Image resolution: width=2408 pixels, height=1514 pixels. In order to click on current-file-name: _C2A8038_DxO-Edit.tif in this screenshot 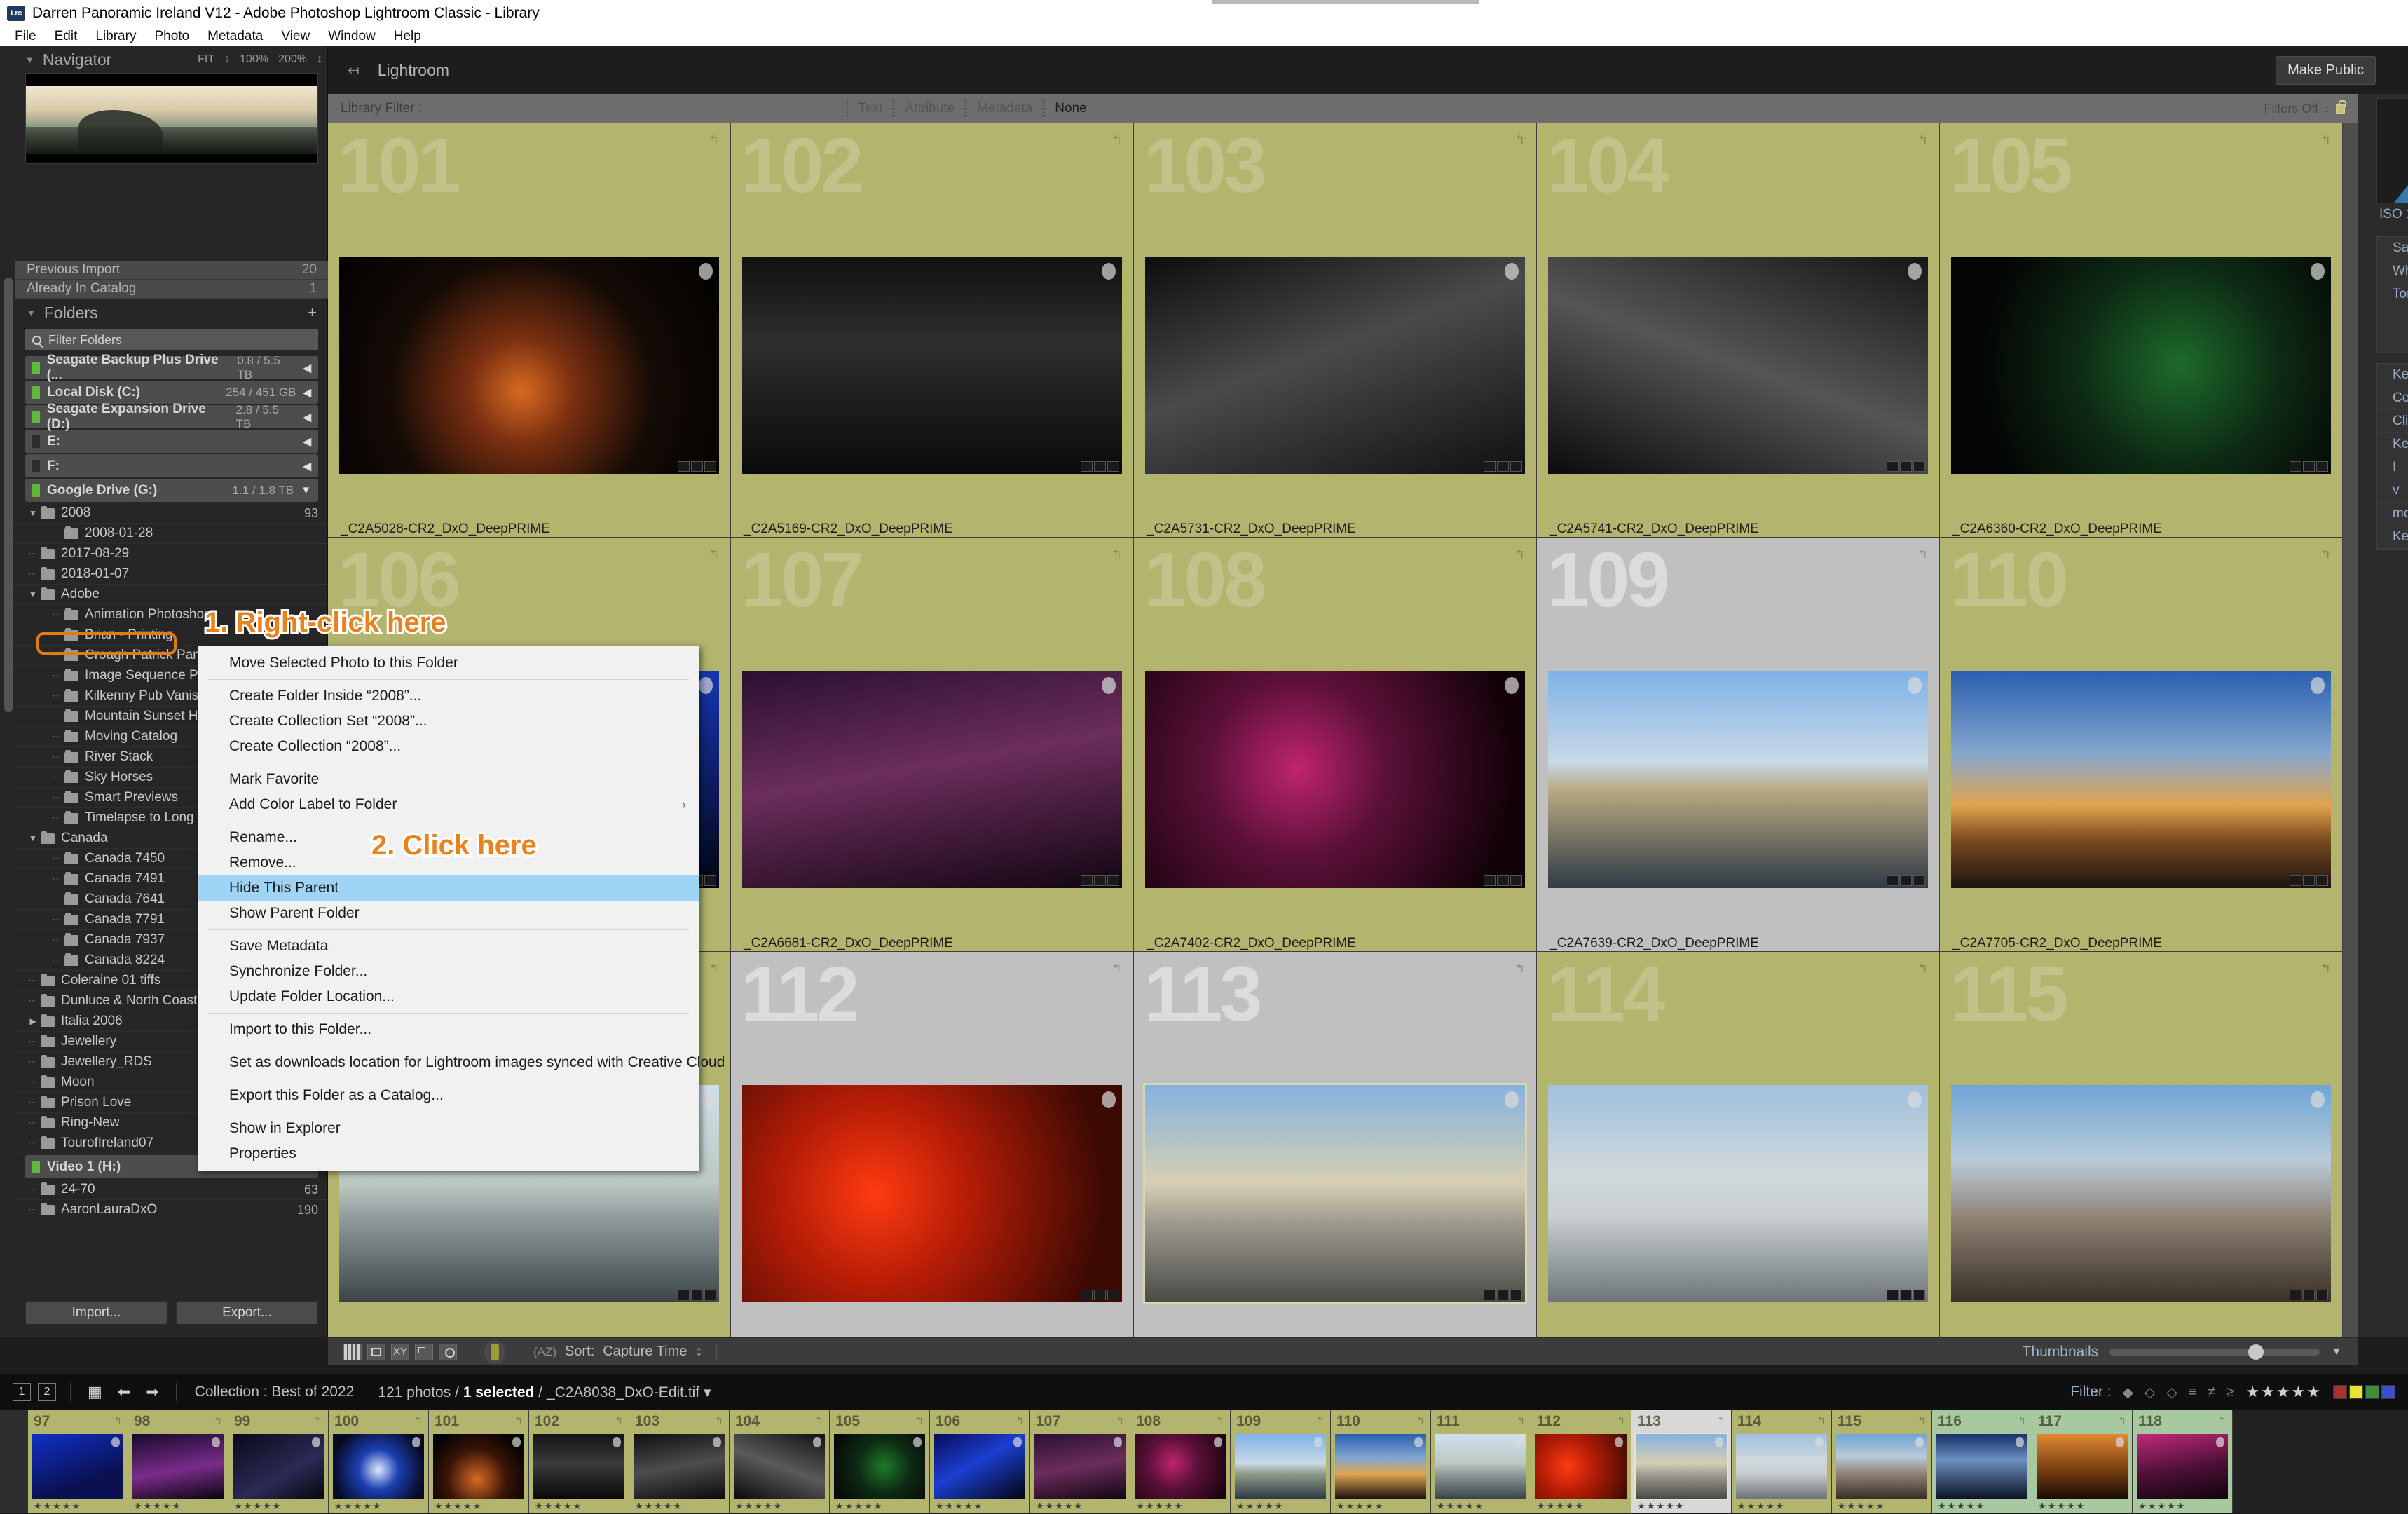, I will do `click(623, 1392)`.